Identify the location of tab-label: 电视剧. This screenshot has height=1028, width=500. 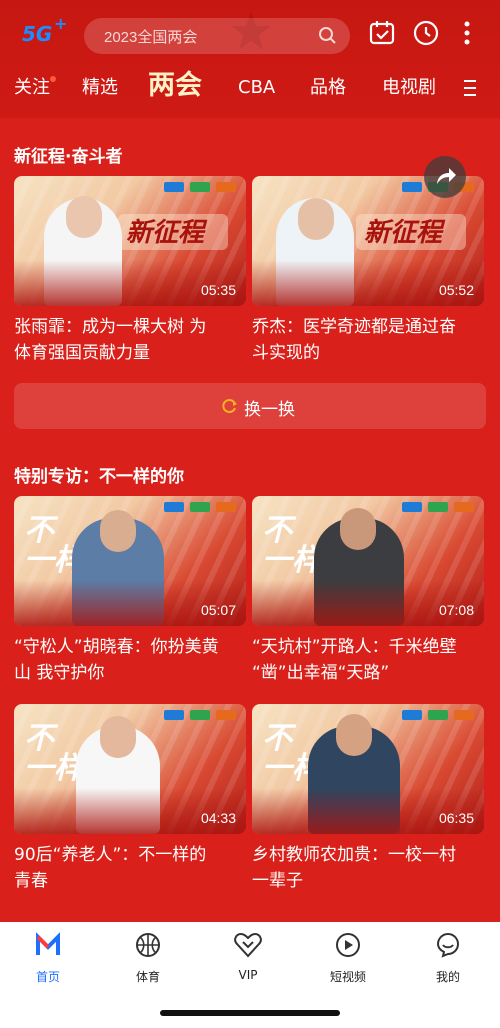
(409, 87).